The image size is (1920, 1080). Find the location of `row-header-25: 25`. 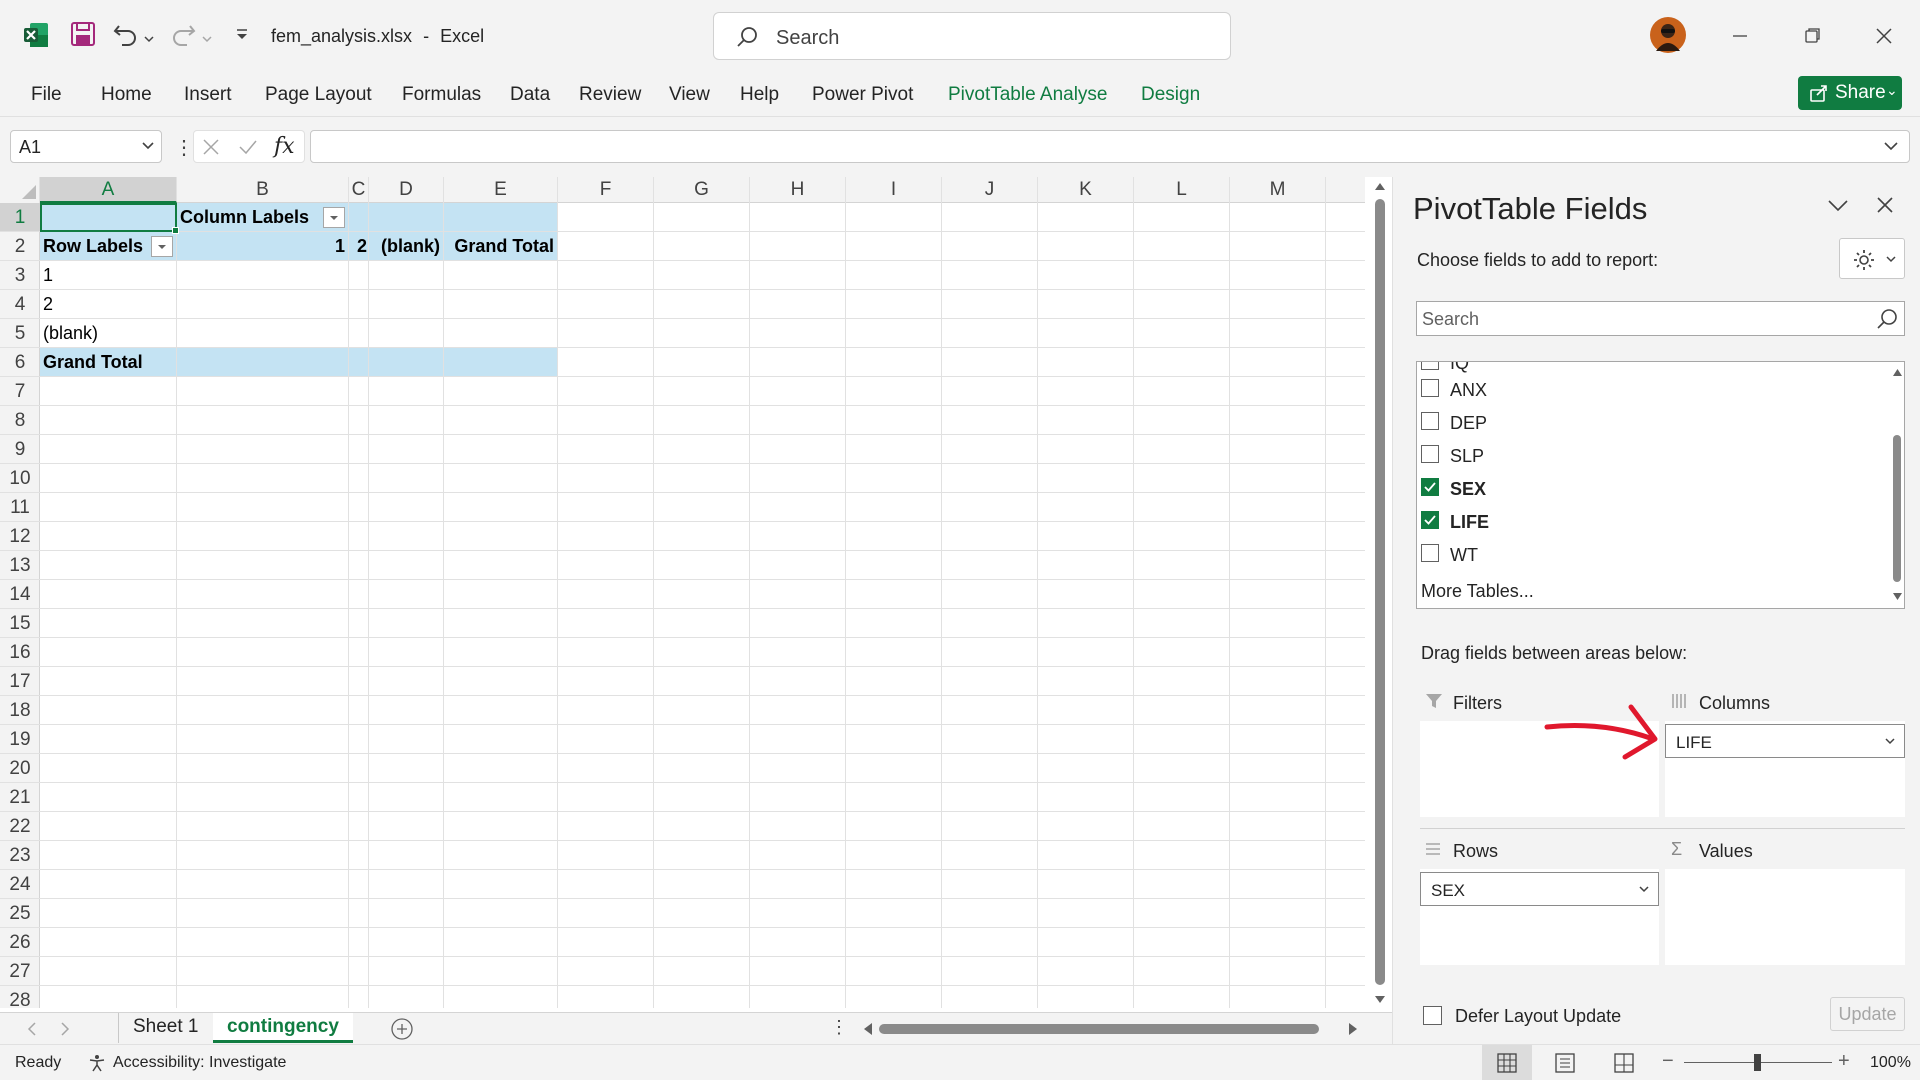

row-header-25: 25 is located at coordinates (20, 913).